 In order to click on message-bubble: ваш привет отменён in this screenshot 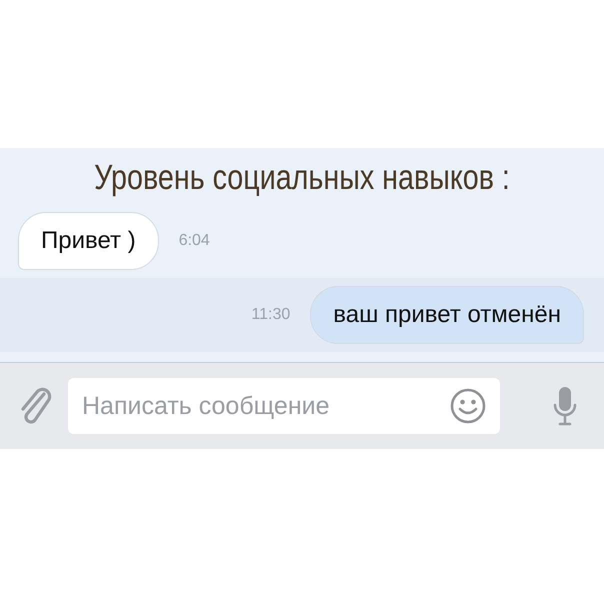, I will do `click(447, 315)`.